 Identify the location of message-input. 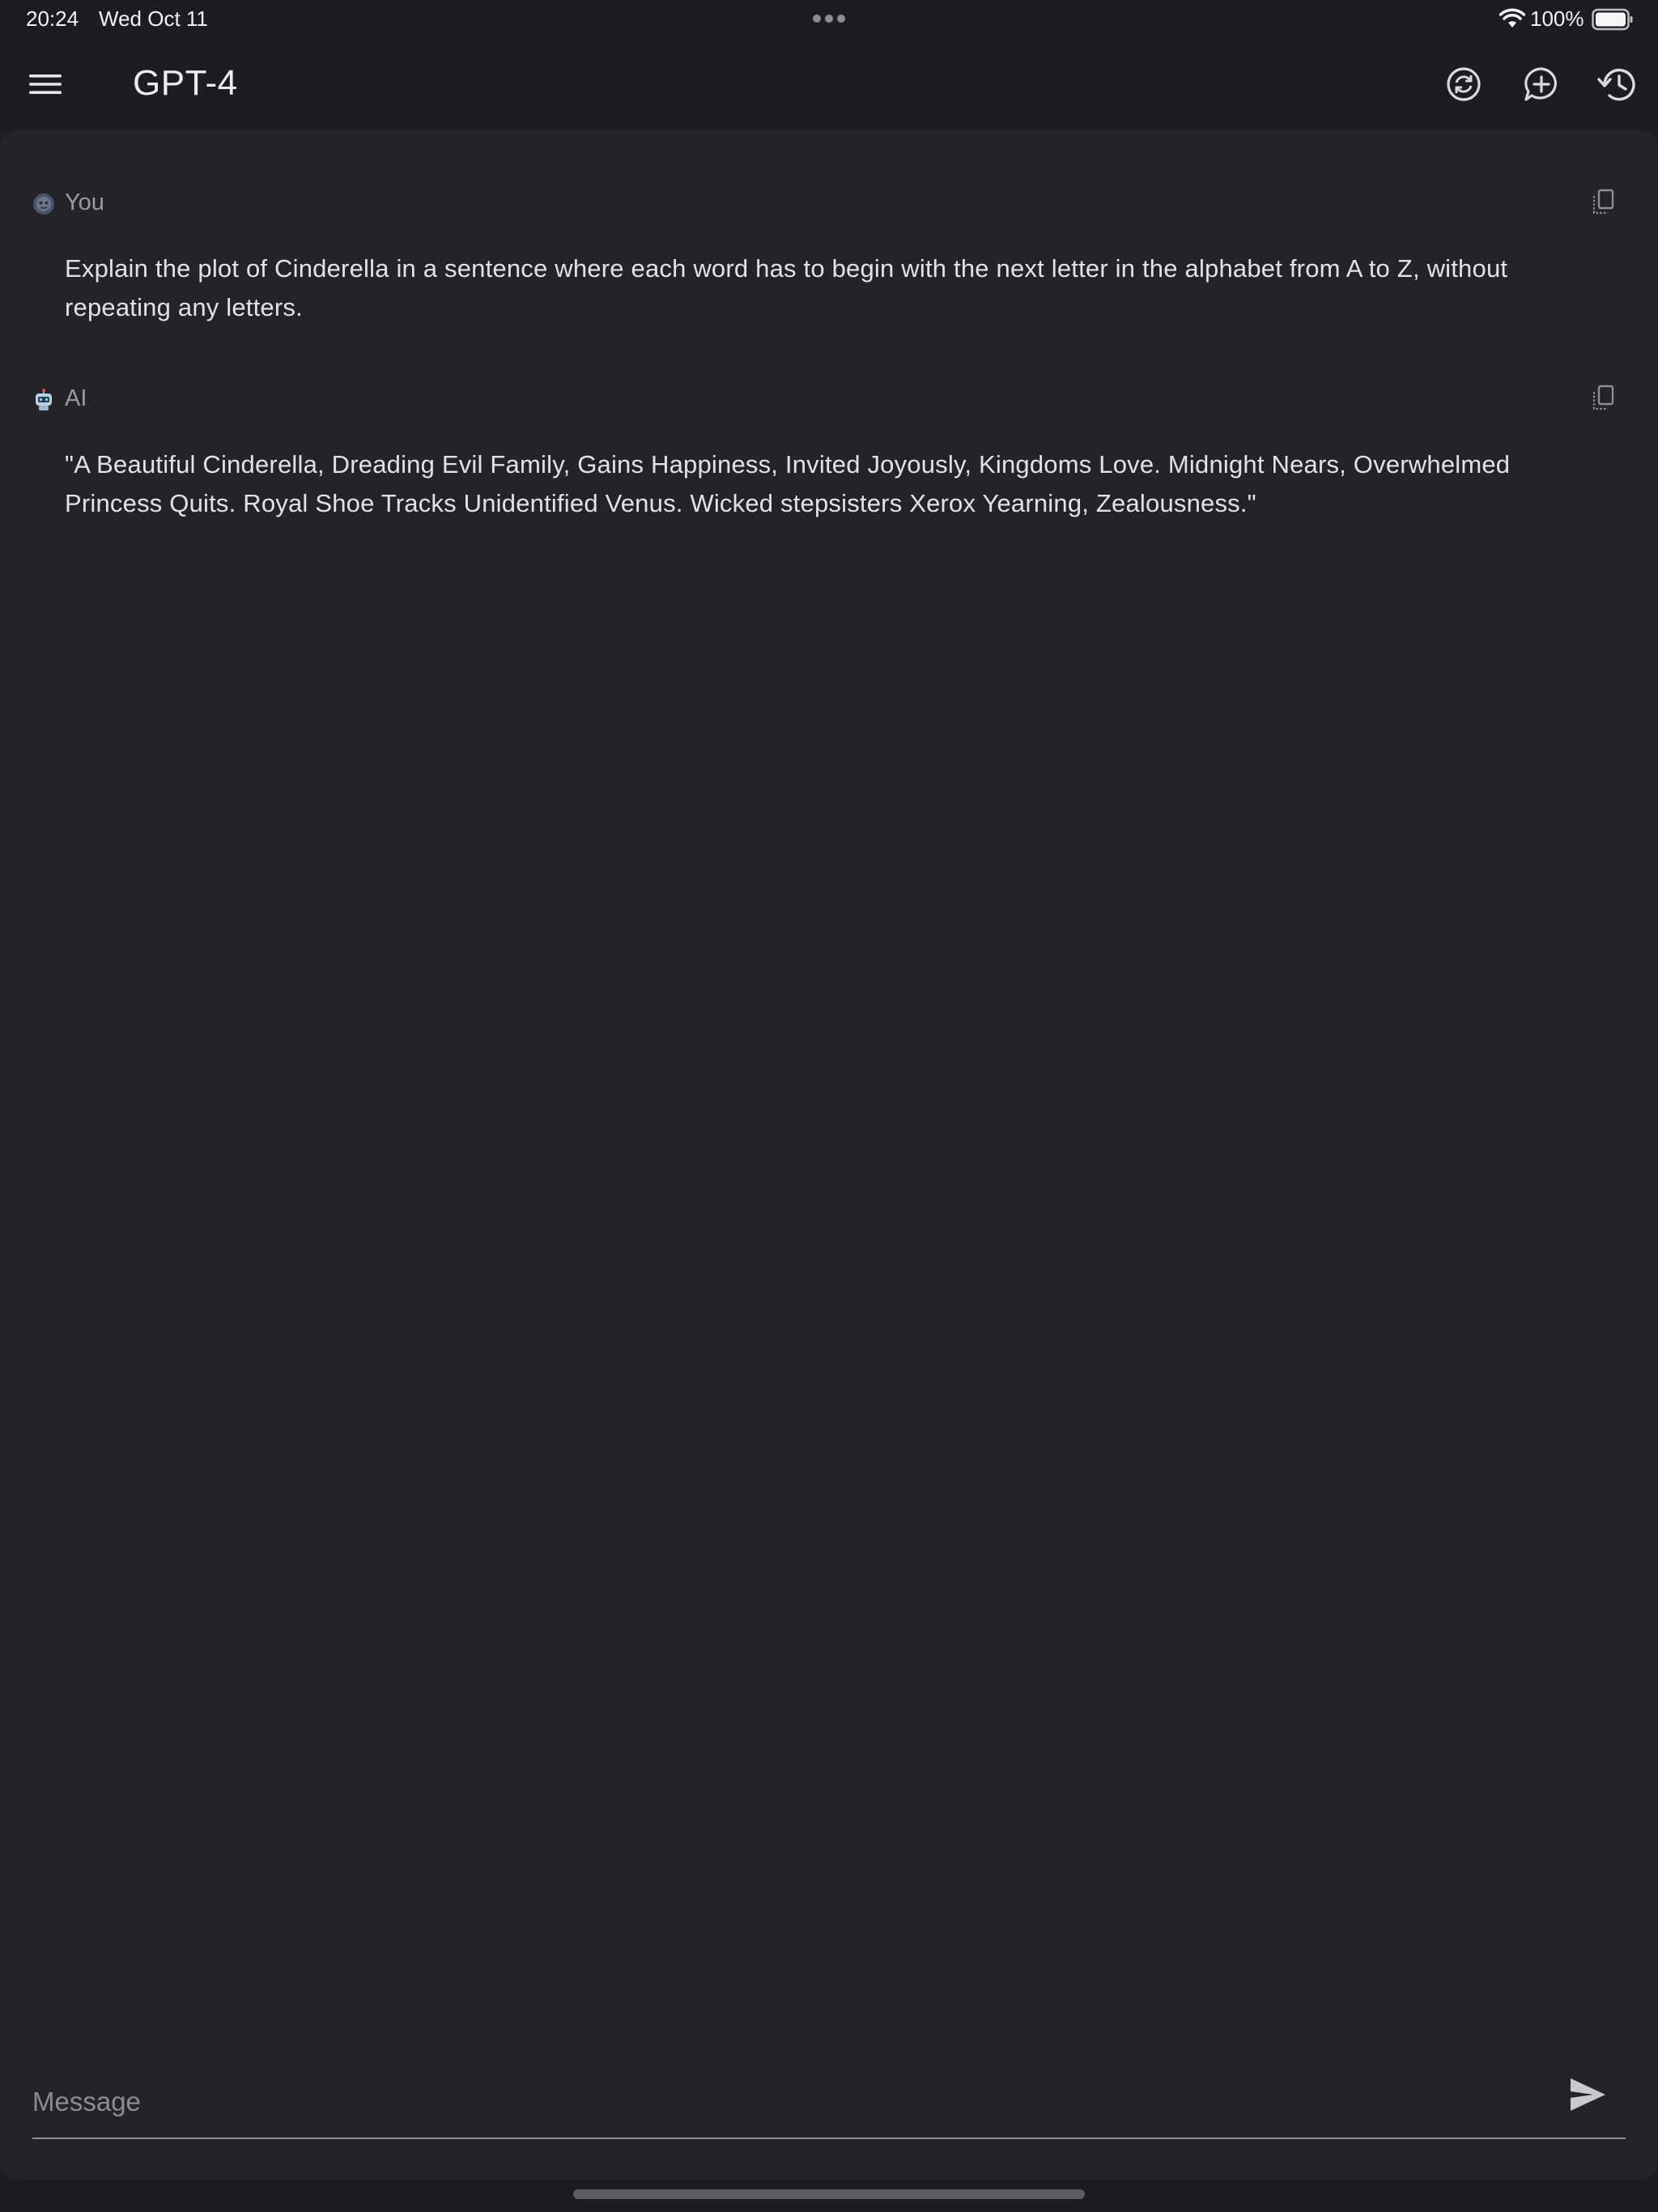
(793, 2102).